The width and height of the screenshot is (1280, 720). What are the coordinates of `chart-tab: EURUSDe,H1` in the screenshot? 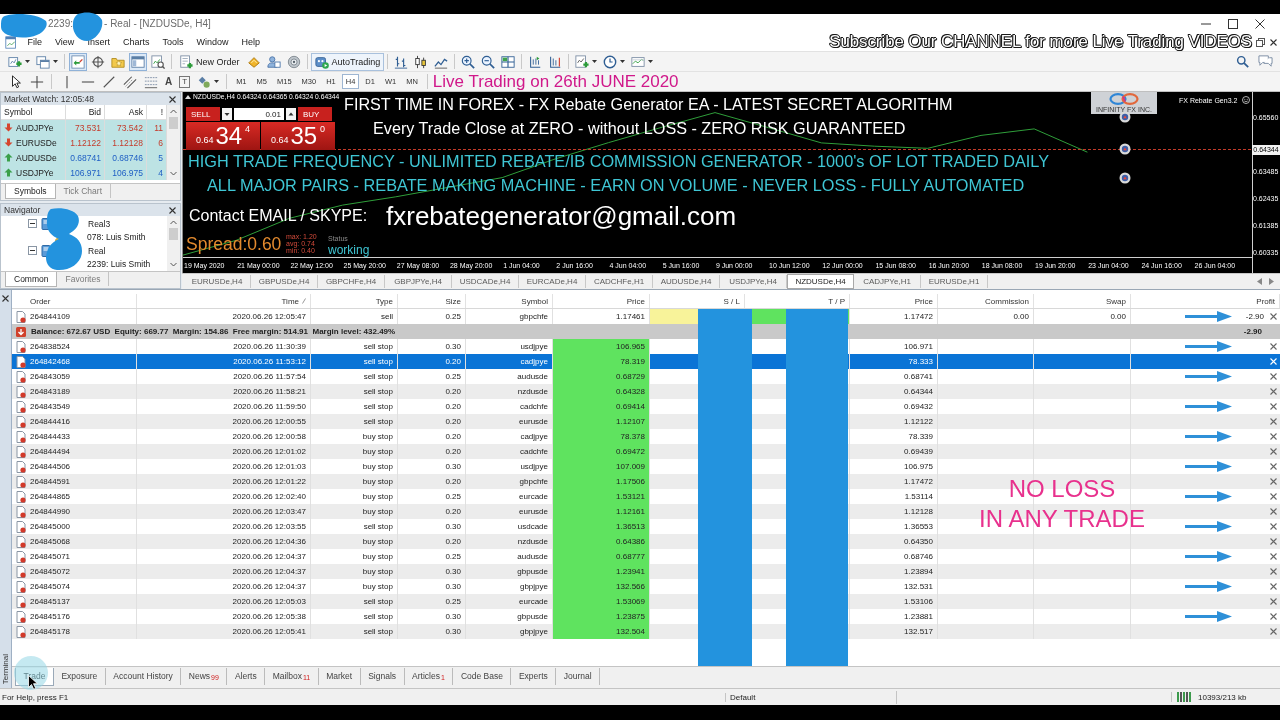 It's located at (954, 281).